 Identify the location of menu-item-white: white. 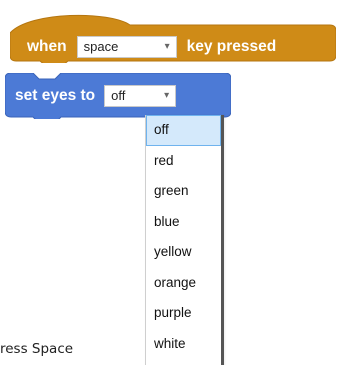
(185, 344).